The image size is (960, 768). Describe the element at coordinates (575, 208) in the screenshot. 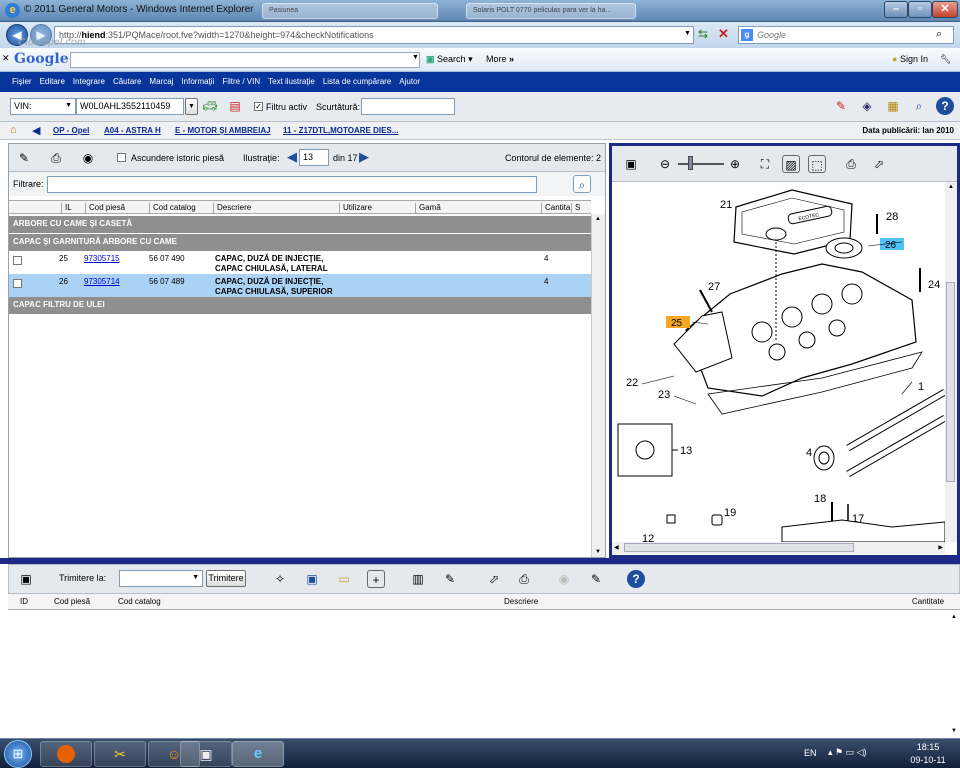

I see `col-s: S` at that location.